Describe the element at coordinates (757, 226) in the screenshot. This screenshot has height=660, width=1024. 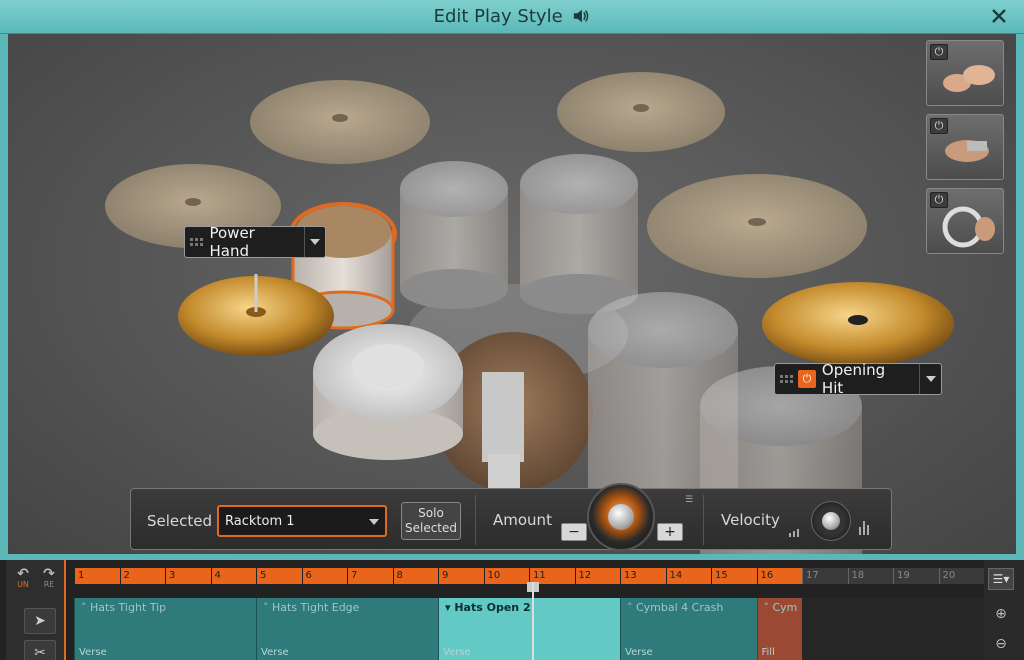
I see `ride-cymbal-right` at that location.